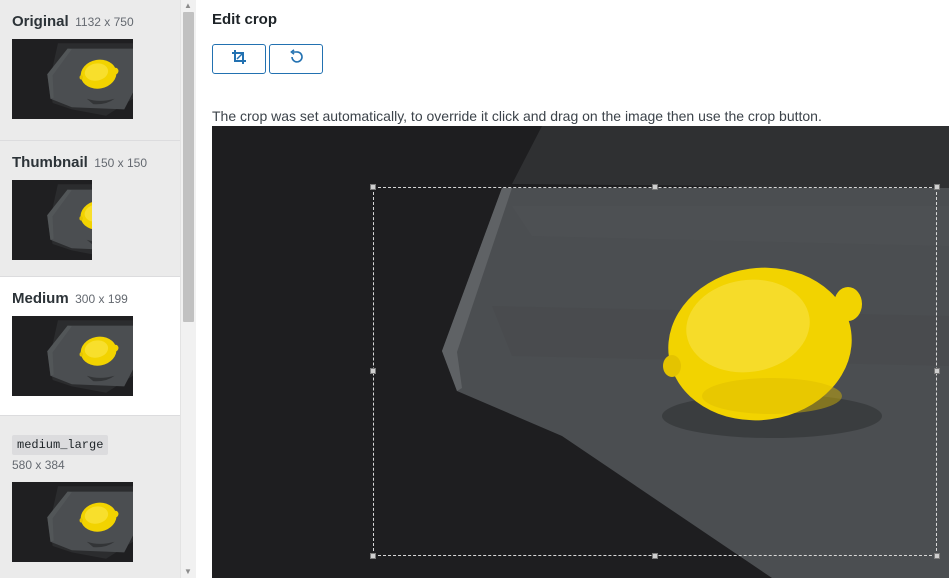 The image size is (949, 578). What do you see at coordinates (50, 162) in the screenshot?
I see `size-name: Thumbnail` at bounding box center [50, 162].